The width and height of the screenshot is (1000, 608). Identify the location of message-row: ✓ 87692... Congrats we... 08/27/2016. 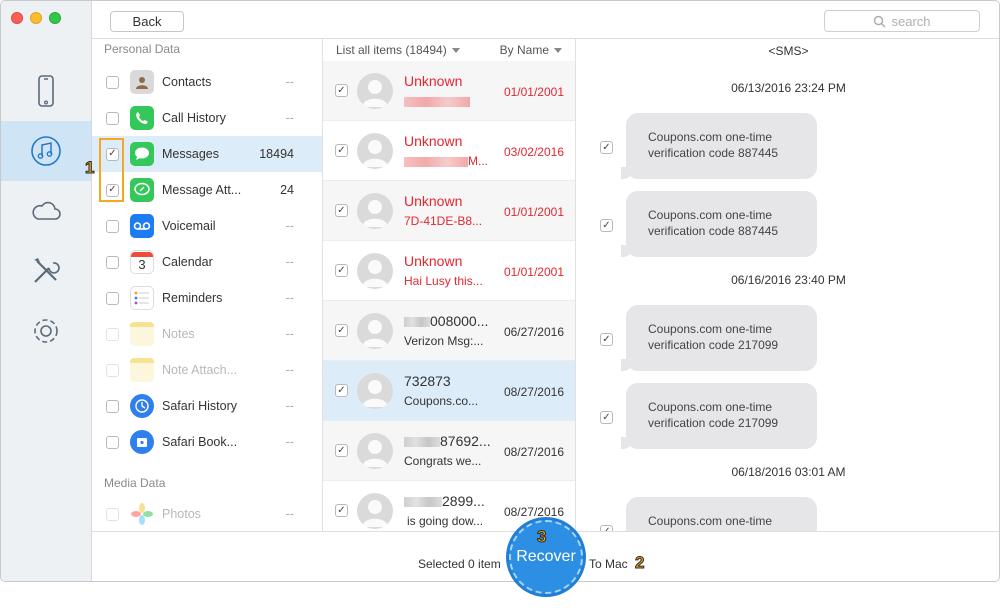
(449, 451).